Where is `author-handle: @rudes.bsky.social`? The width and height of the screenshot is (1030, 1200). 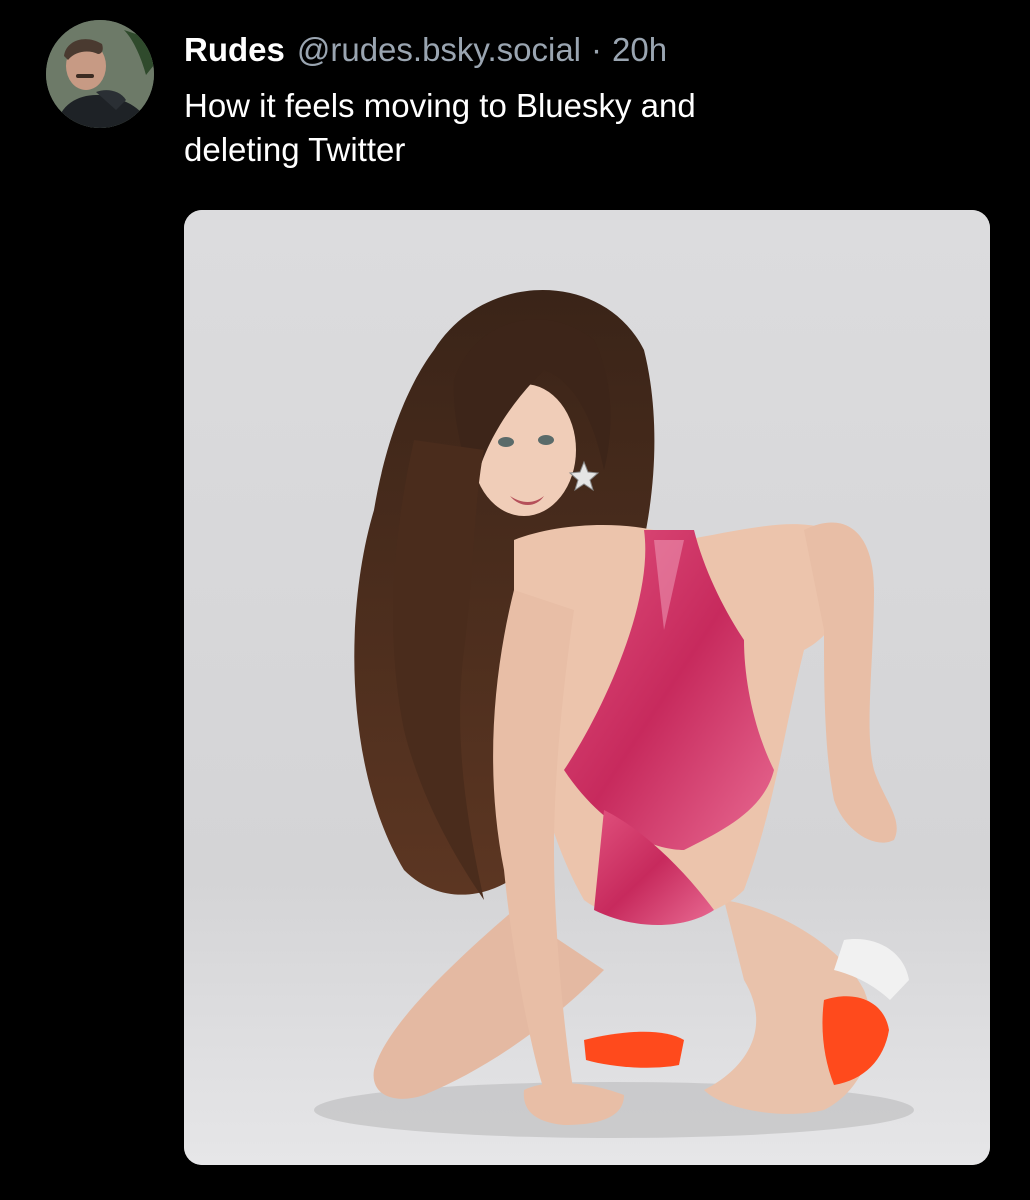
author-handle: @rudes.bsky.social is located at coordinates (439, 50).